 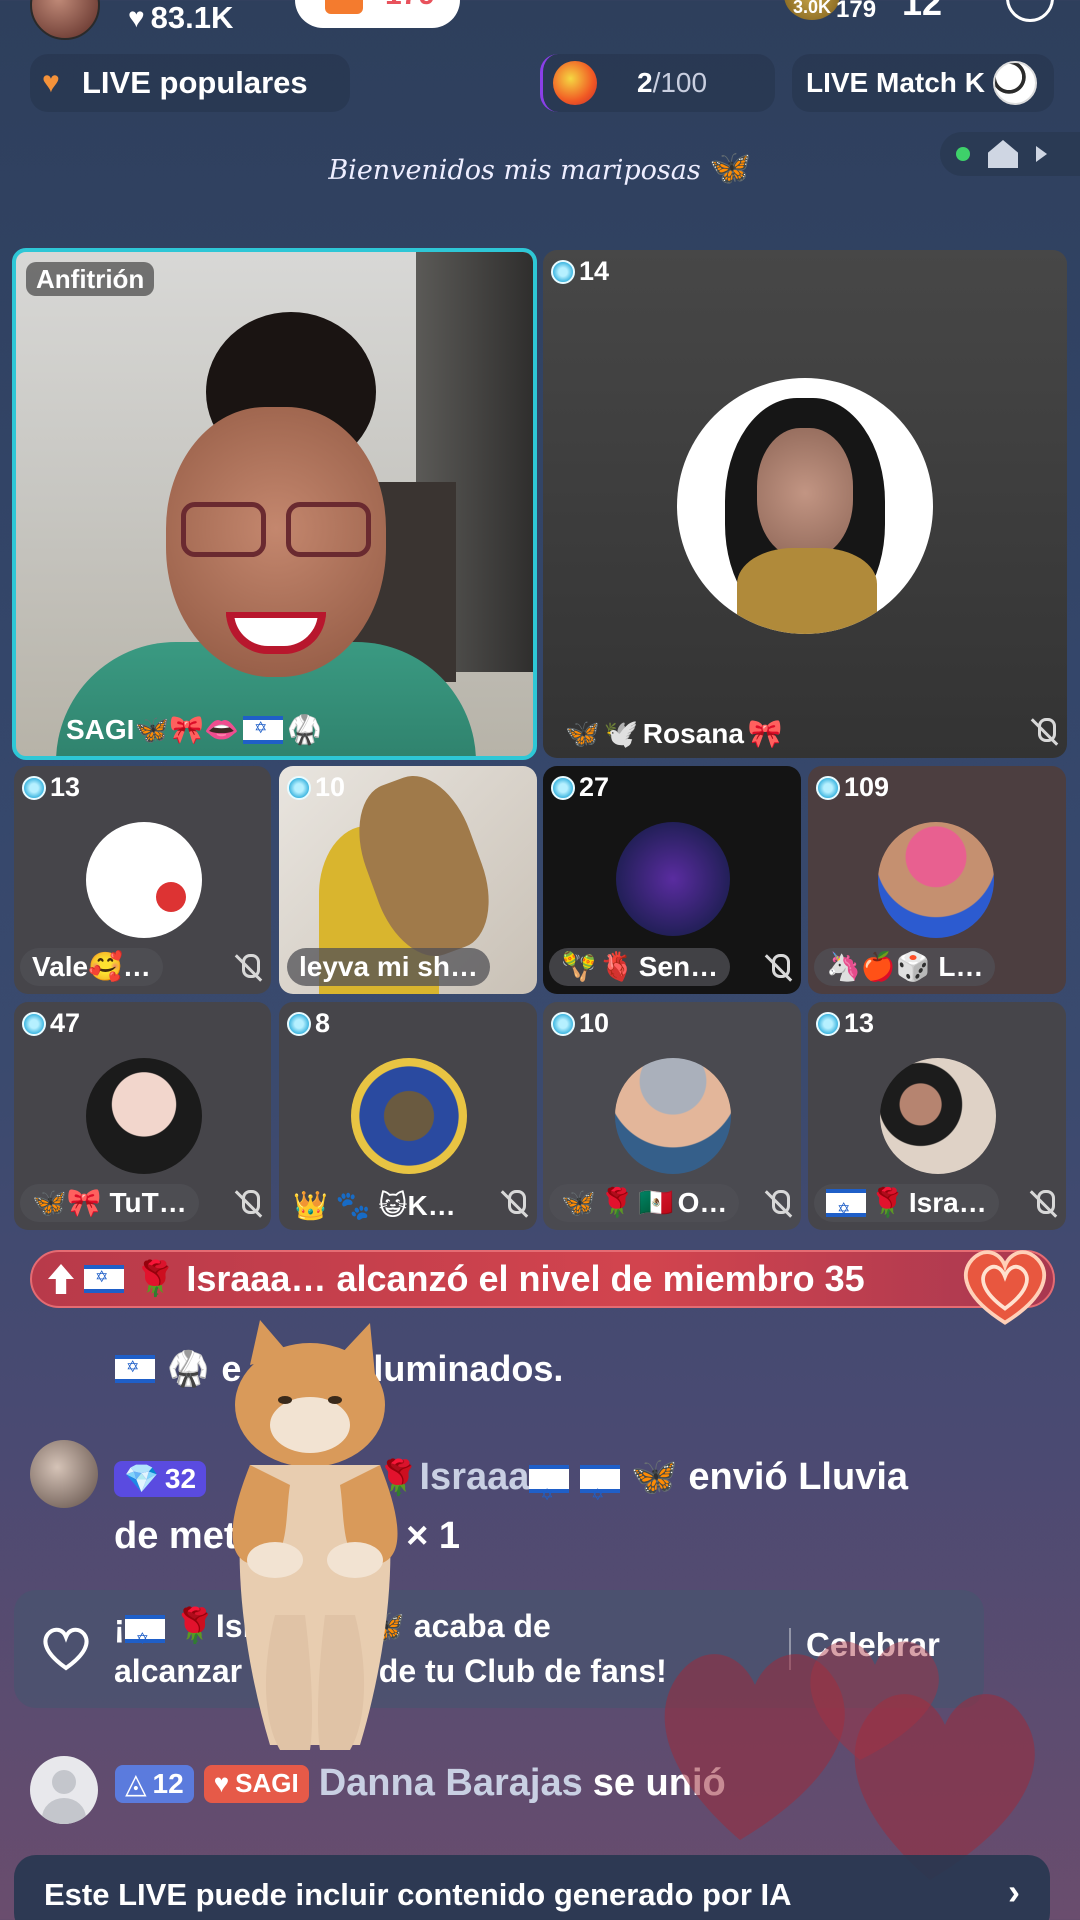 I want to click on guest-count: 14, so click(x=594, y=271).